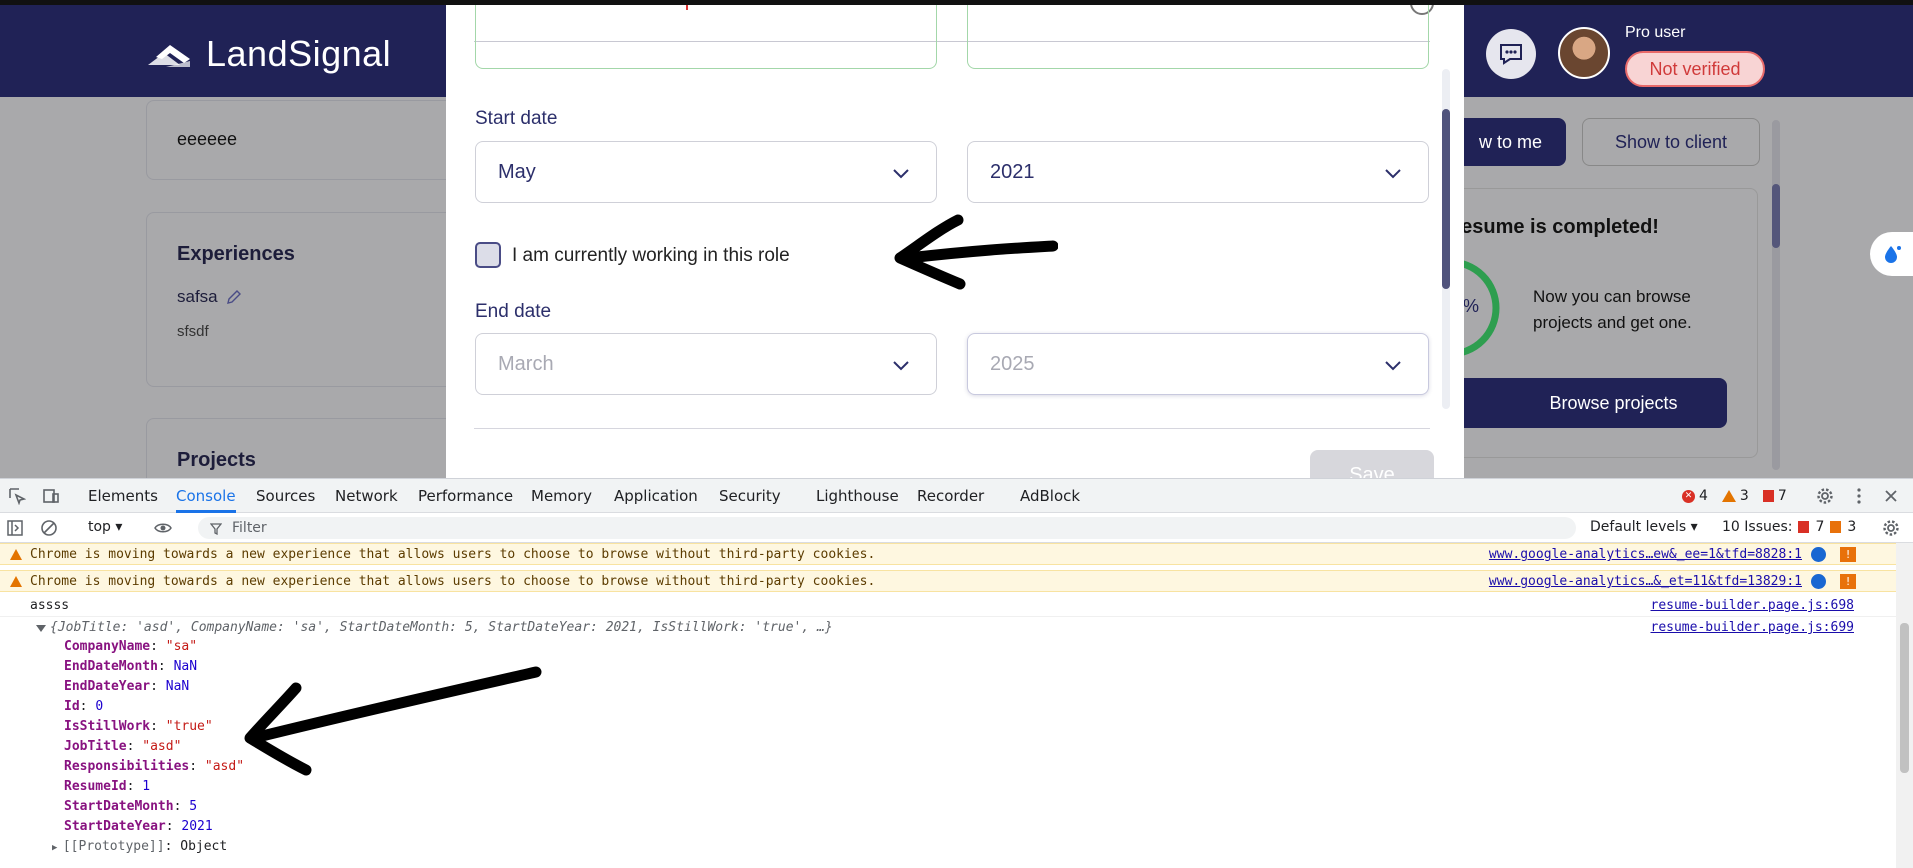  Describe the element at coordinates (72, 706) in the screenshot. I see `property-key: Id` at that location.